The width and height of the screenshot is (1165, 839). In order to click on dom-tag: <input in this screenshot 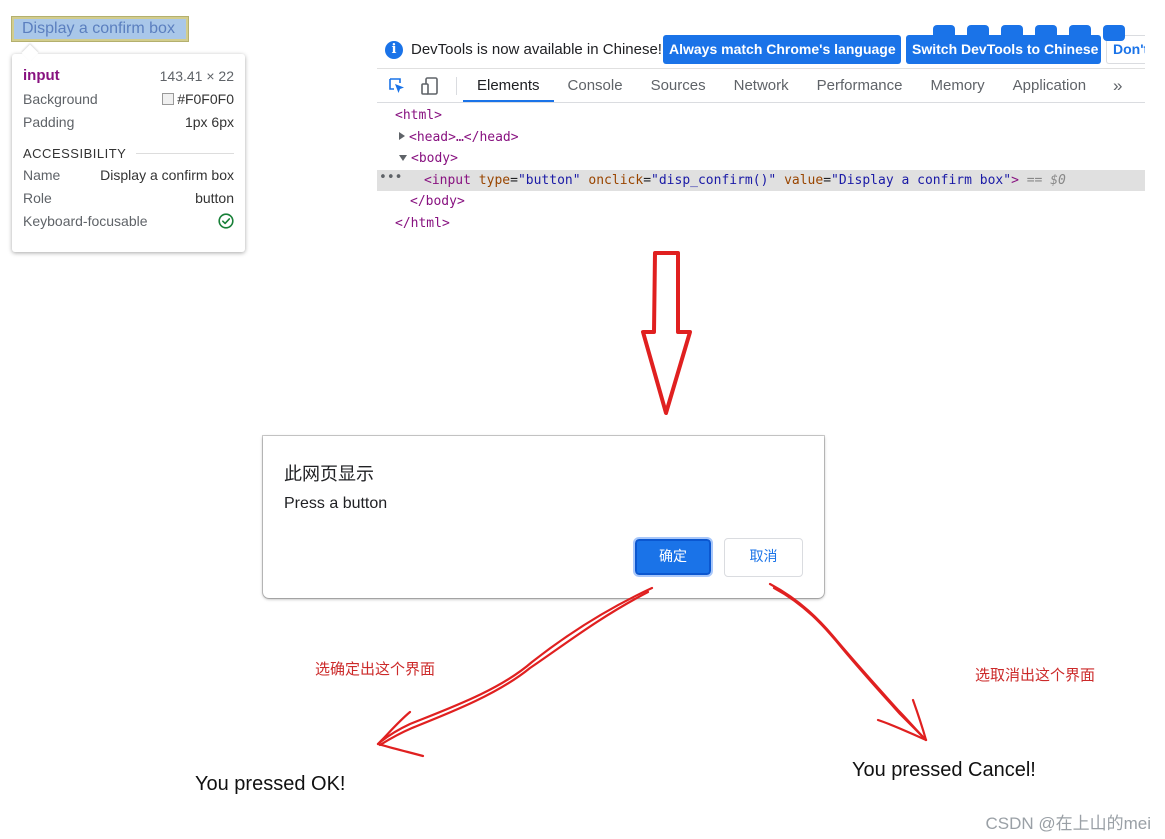, I will do `click(447, 180)`.